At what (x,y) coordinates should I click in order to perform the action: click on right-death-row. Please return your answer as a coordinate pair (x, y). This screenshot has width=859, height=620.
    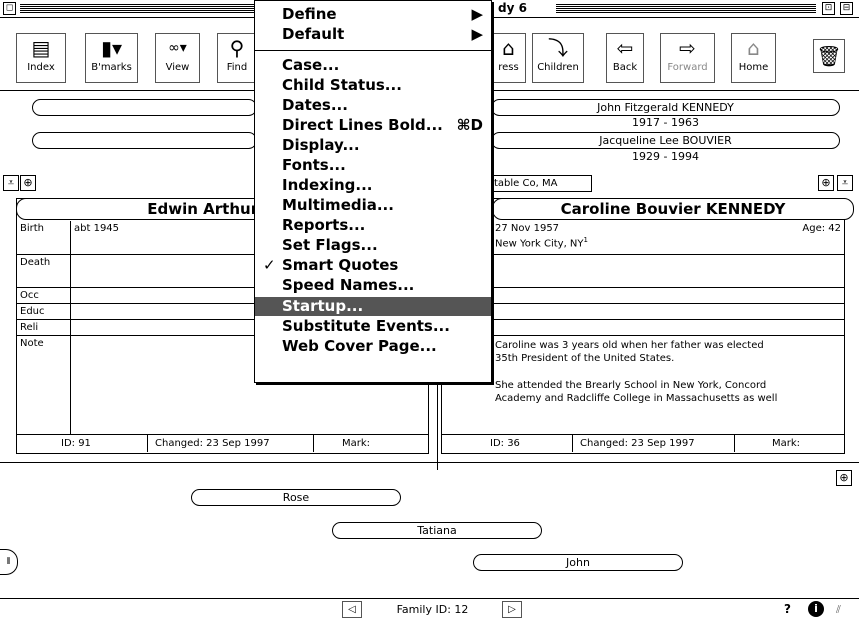
    Looking at the image, I should click on (643, 271).